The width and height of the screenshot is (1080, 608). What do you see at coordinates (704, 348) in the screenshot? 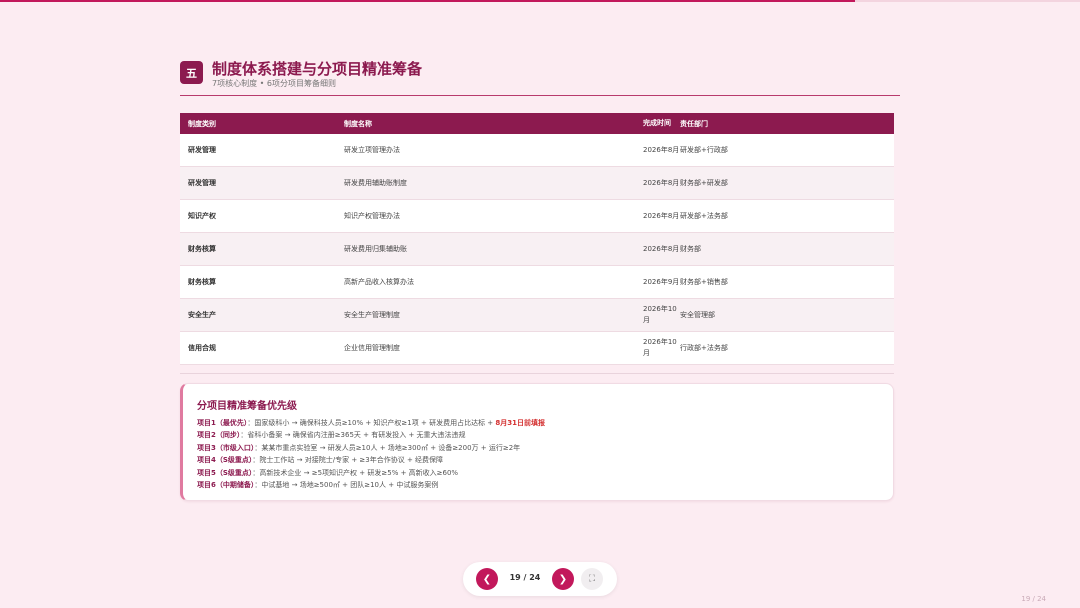
I see `cell-department: 行政部+法务部` at bounding box center [704, 348].